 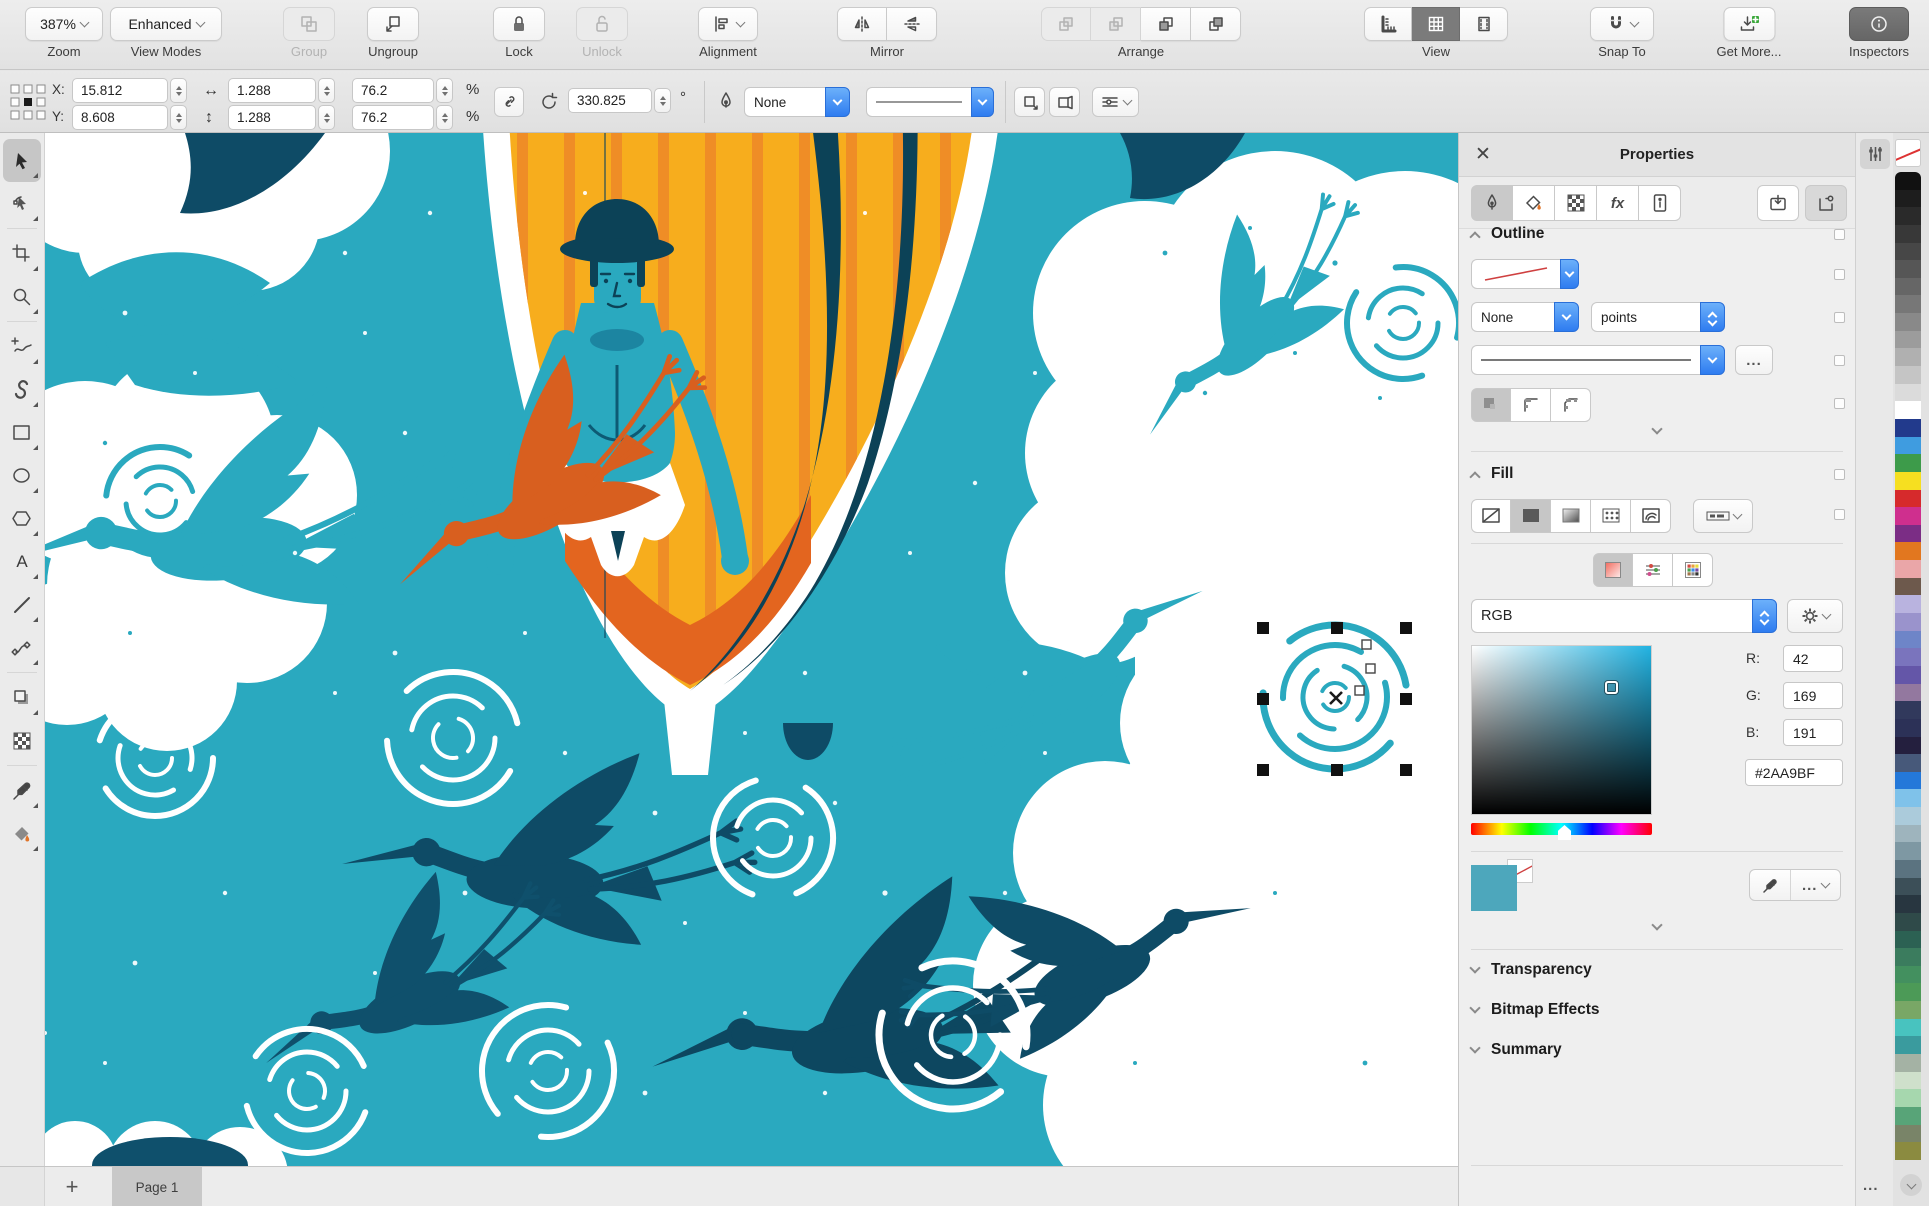 What do you see at coordinates (1723, 516) in the screenshot?
I see `fill-special-dropdown` at bounding box center [1723, 516].